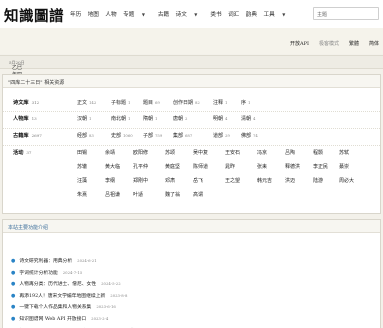 The width and height of the screenshot is (383, 328). What do you see at coordinates (140, 152) in the screenshot?
I see `resource-link: 欧阳修` at bounding box center [140, 152].